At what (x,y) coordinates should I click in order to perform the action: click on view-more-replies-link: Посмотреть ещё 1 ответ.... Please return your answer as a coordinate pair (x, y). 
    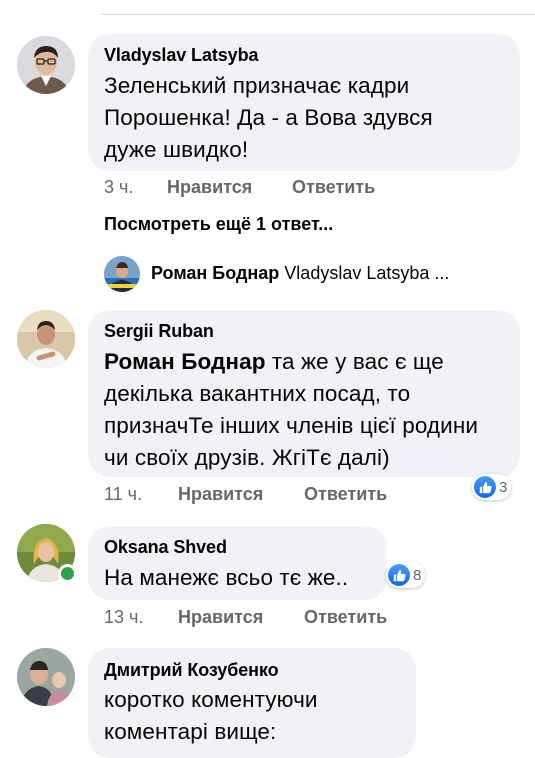
    Looking at the image, I should click on (218, 224).